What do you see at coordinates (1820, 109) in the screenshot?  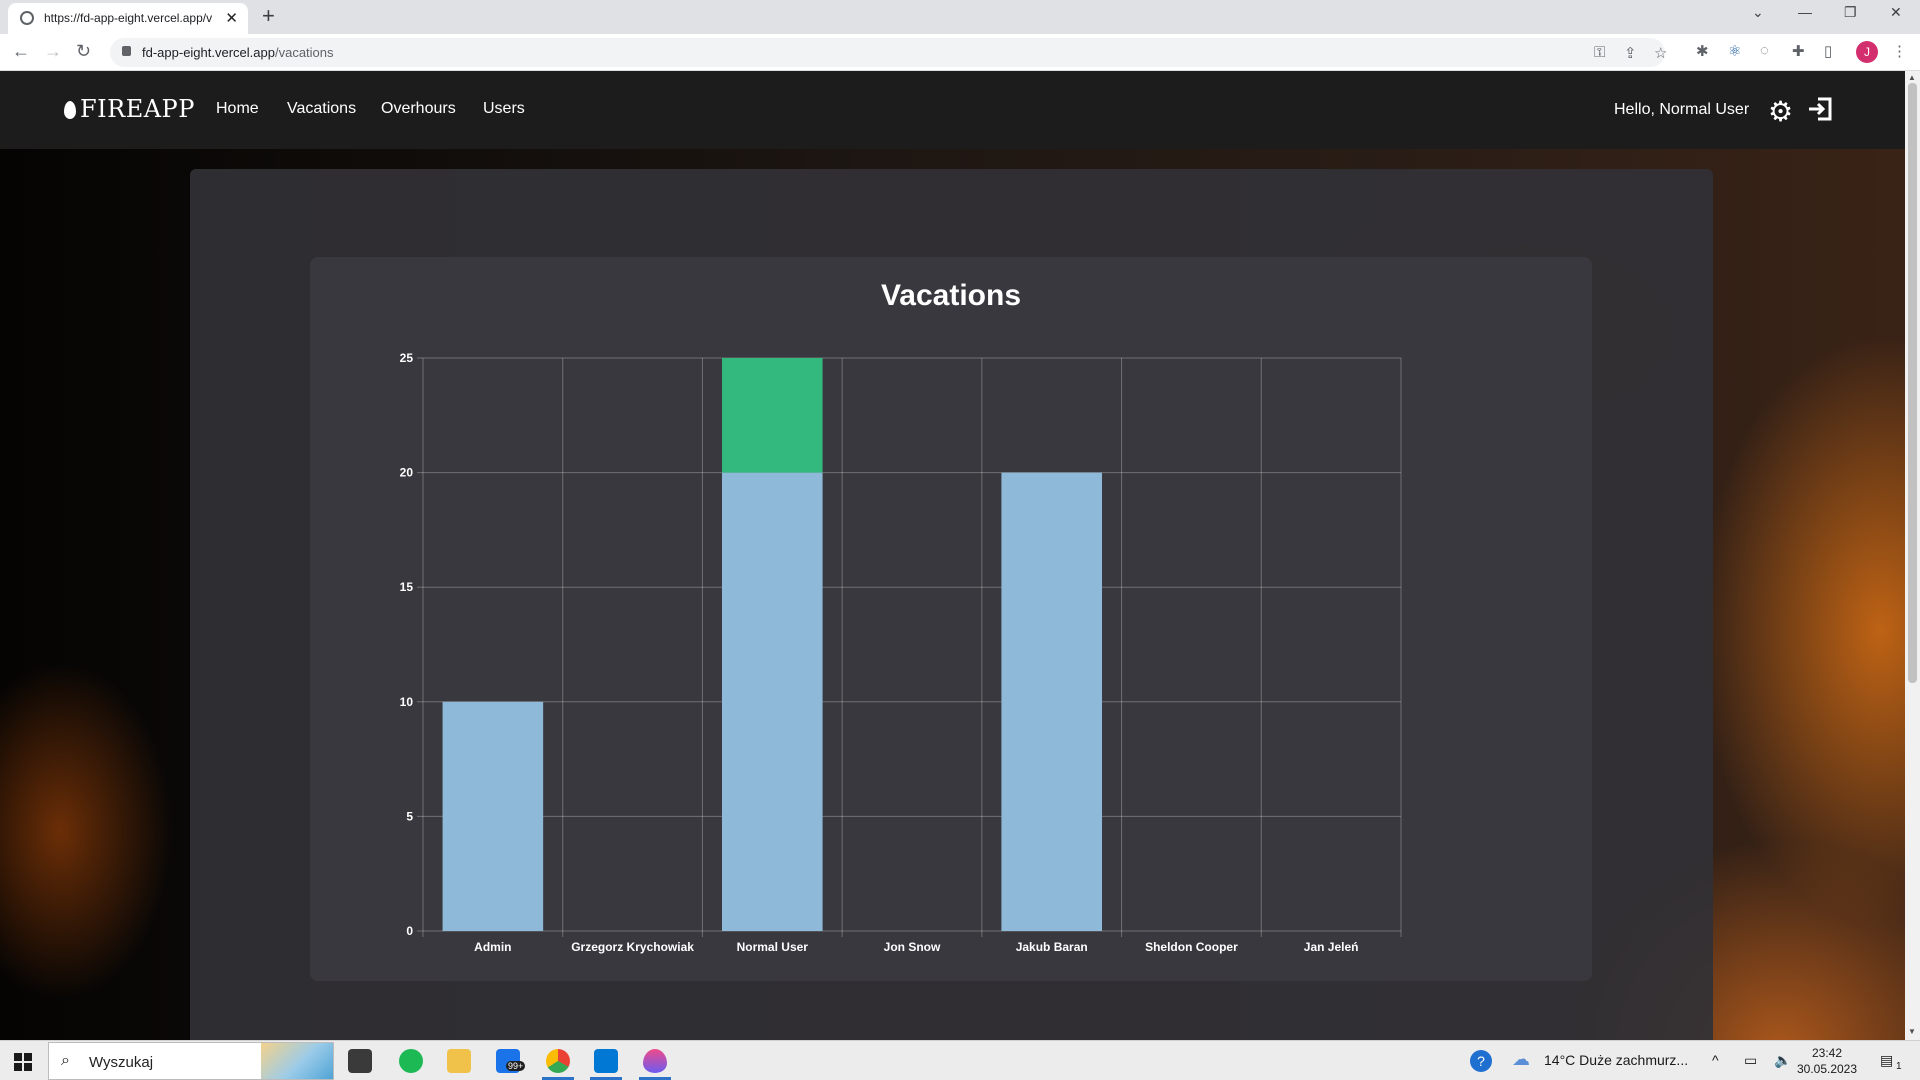 I see `logout-icon` at bounding box center [1820, 109].